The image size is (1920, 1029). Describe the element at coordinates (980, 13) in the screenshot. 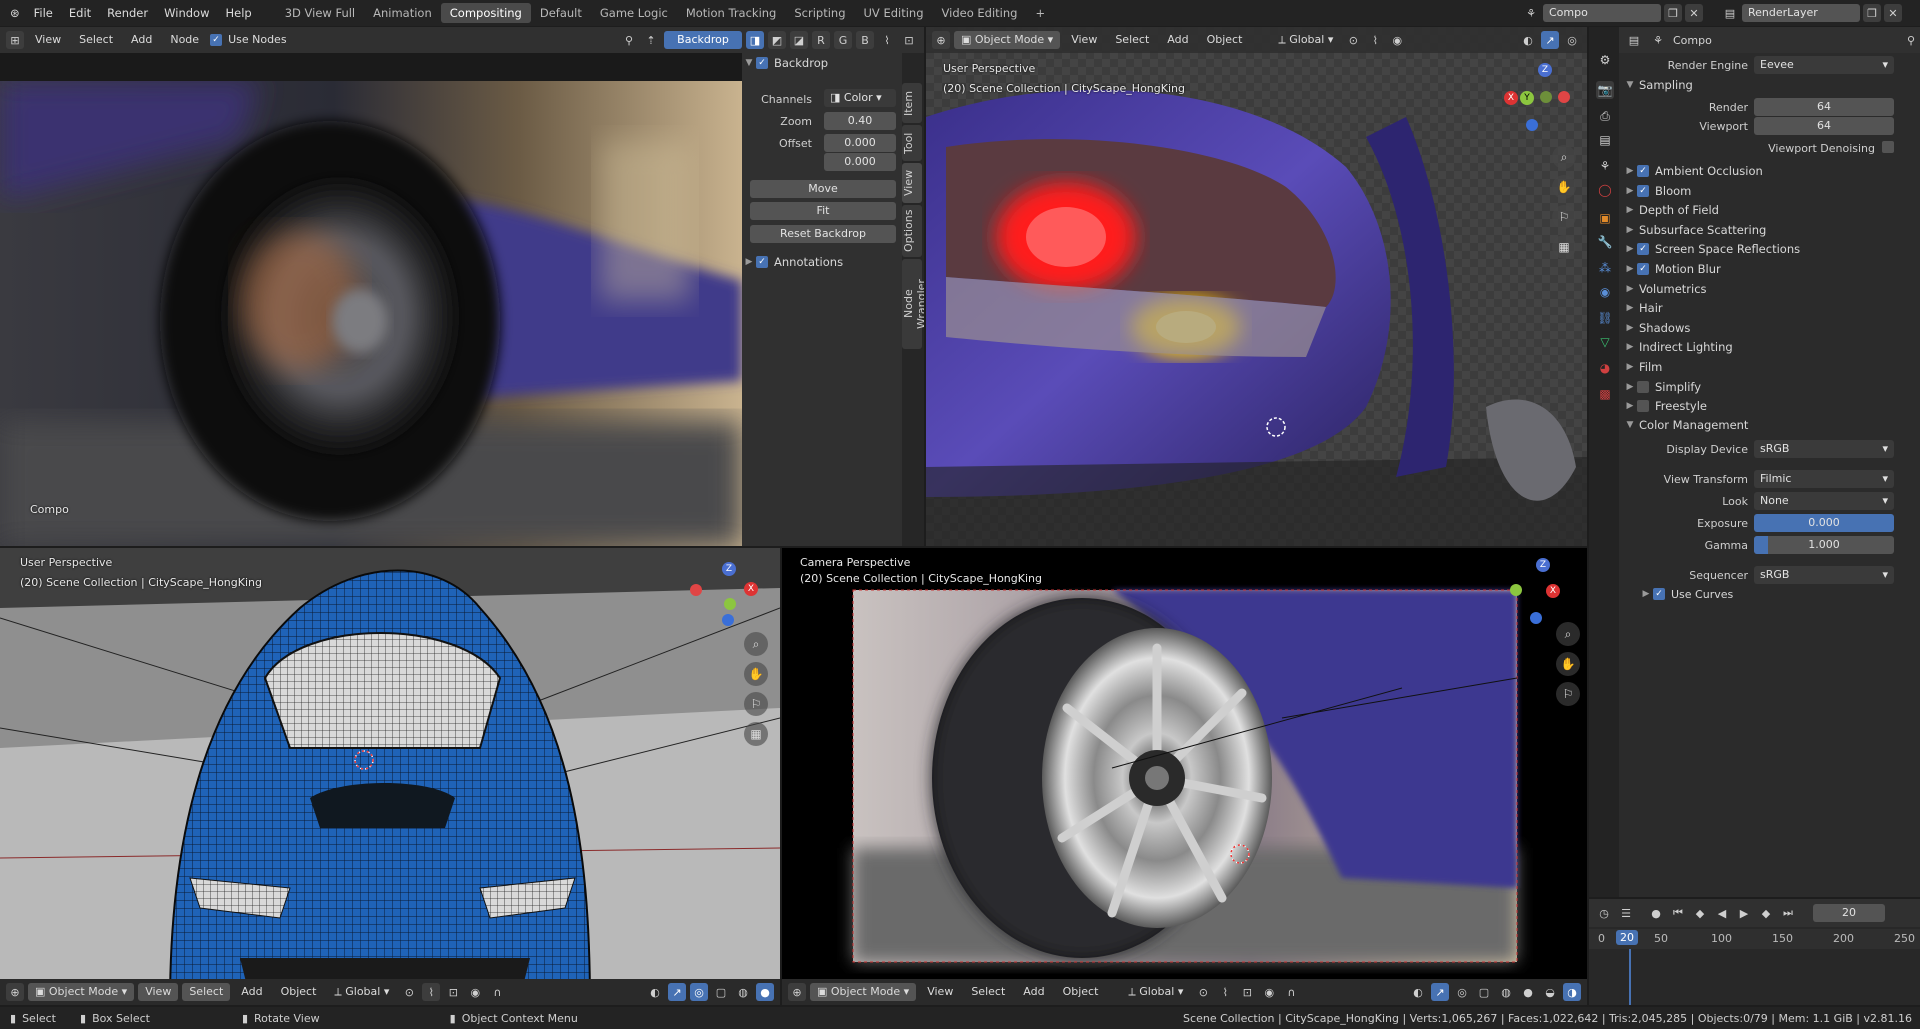

I see `tab-video-editing: Video Editing` at that location.